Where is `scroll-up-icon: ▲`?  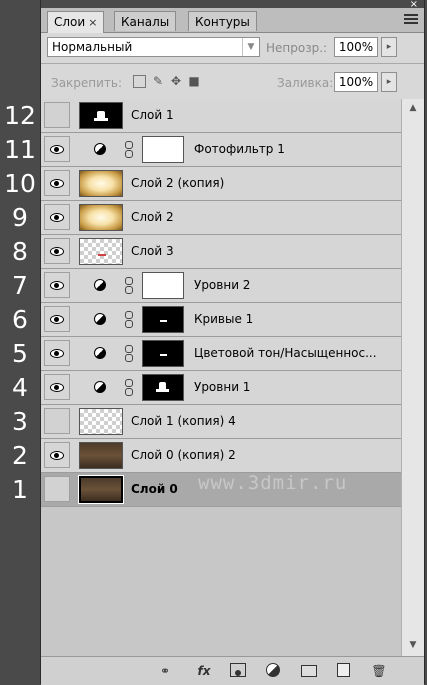
scroll-up-icon: ▲ is located at coordinates (413, 108).